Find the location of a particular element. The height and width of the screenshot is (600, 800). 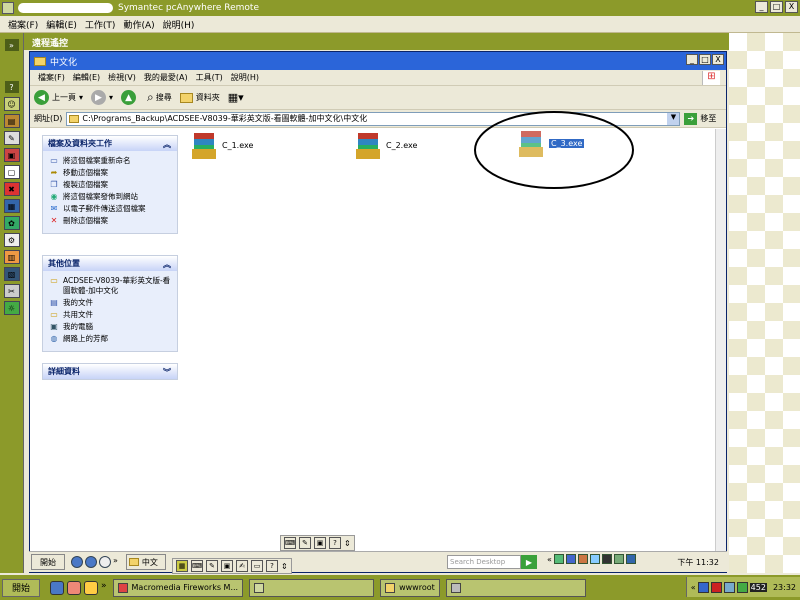

tool-icon: ▢ is located at coordinates (11, 172).